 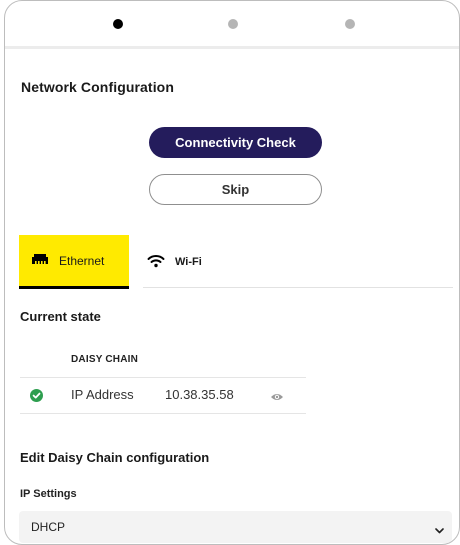 What do you see at coordinates (439, 530) in the screenshot?
I see `chevron-down-icon` at bounding box center [439, 530].